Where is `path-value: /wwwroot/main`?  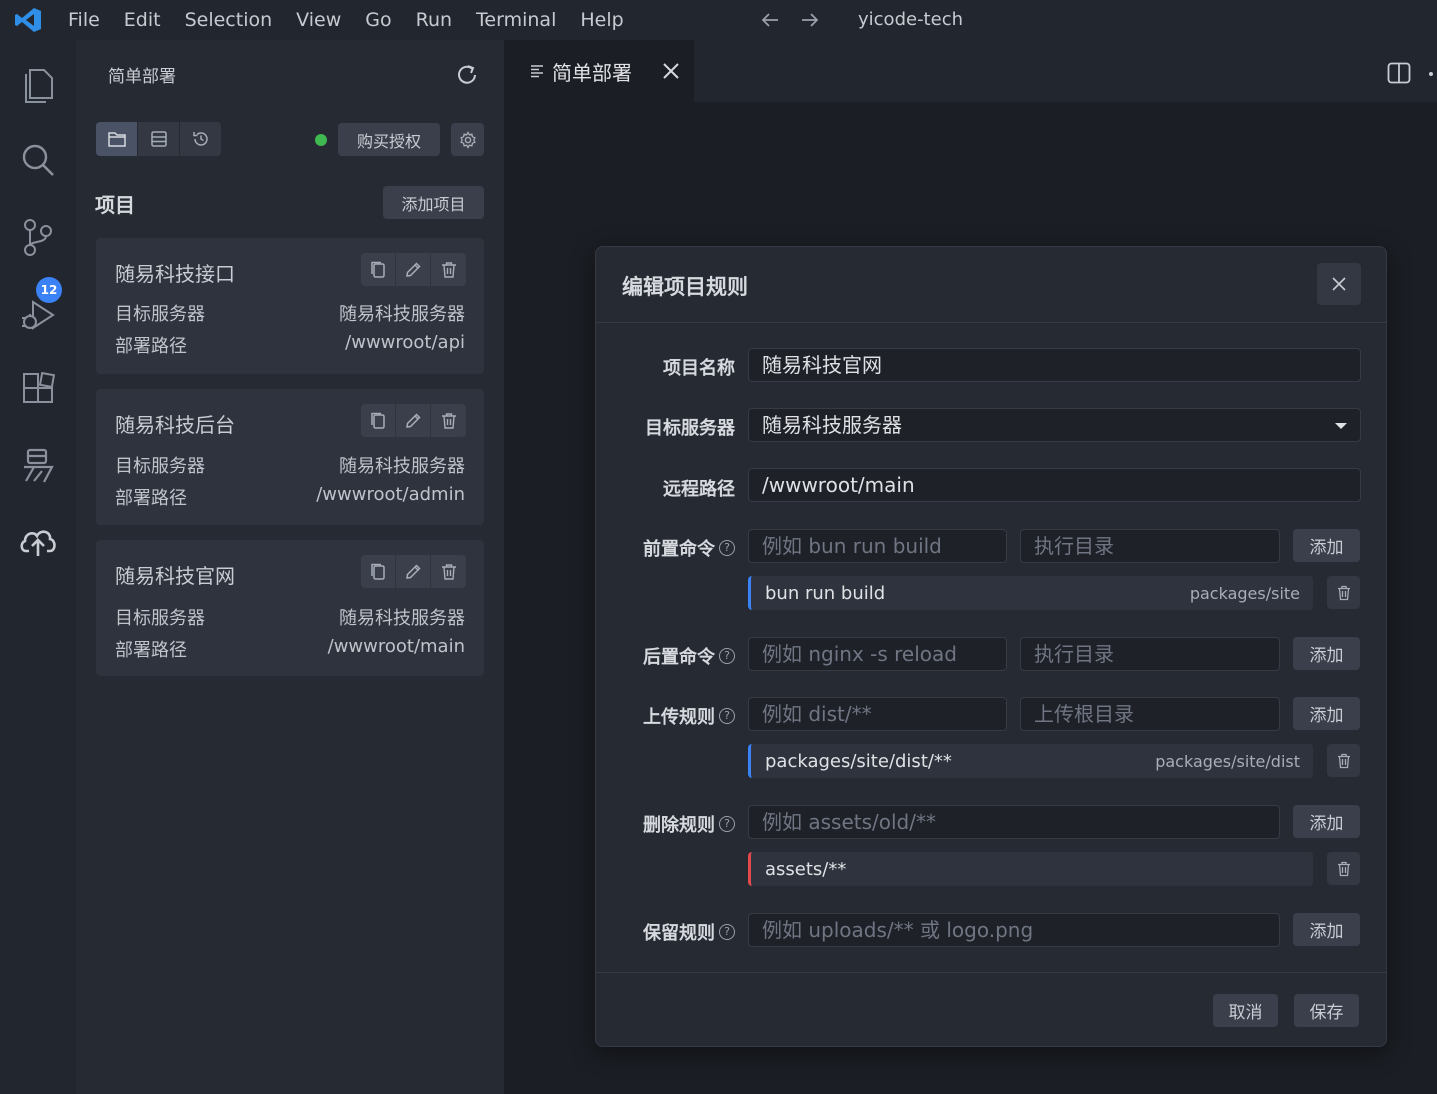
path-value: /wwwroot/main is located at coordinates (396, 646).